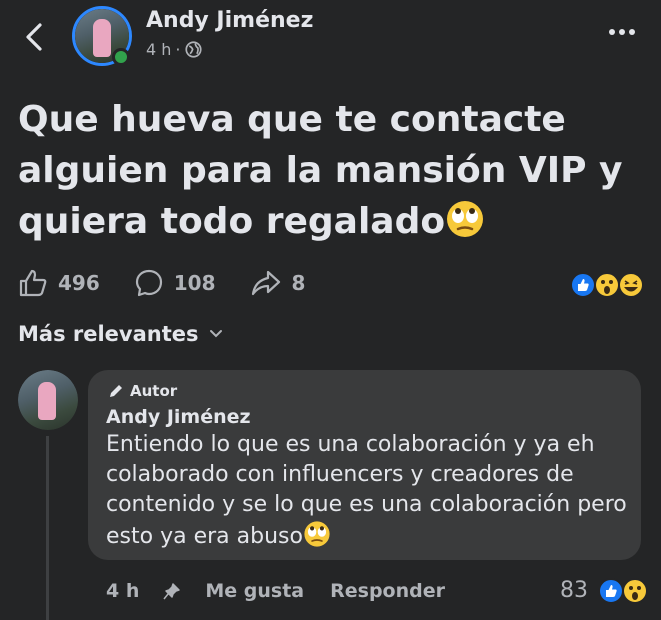 The height and width of the screenshot is (620, 661). What do you see at coordinates (194, 283) in the screenshot?
I see `comment-count: 108` at bounding box center [194, 283].